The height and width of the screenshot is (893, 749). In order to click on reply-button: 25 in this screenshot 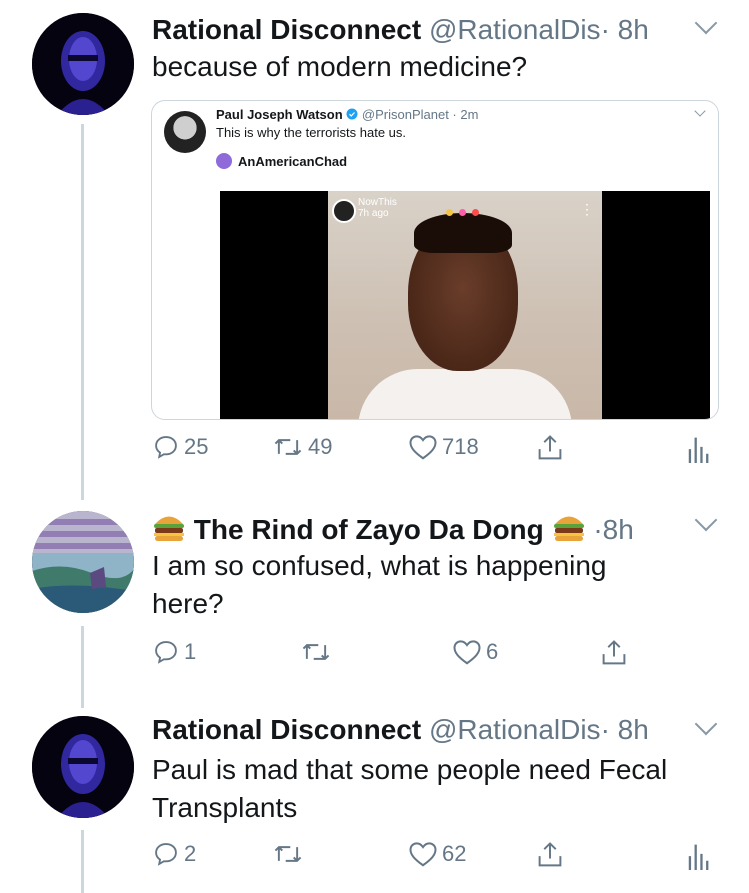, I will do `click(180, 447)`.